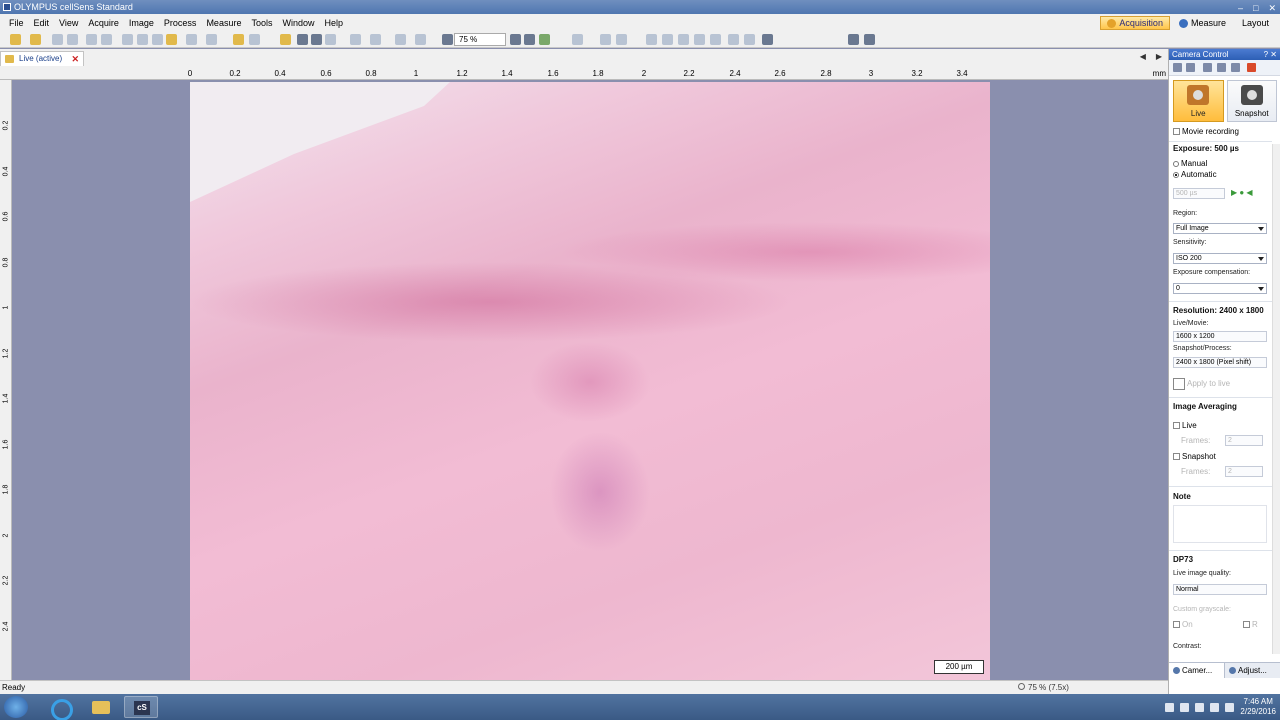  What do you see at coordinates (1043, 687) in the screenshot?
I see `status-zoom: 75 % (7.5x)` at bounding box center [1043, 687].